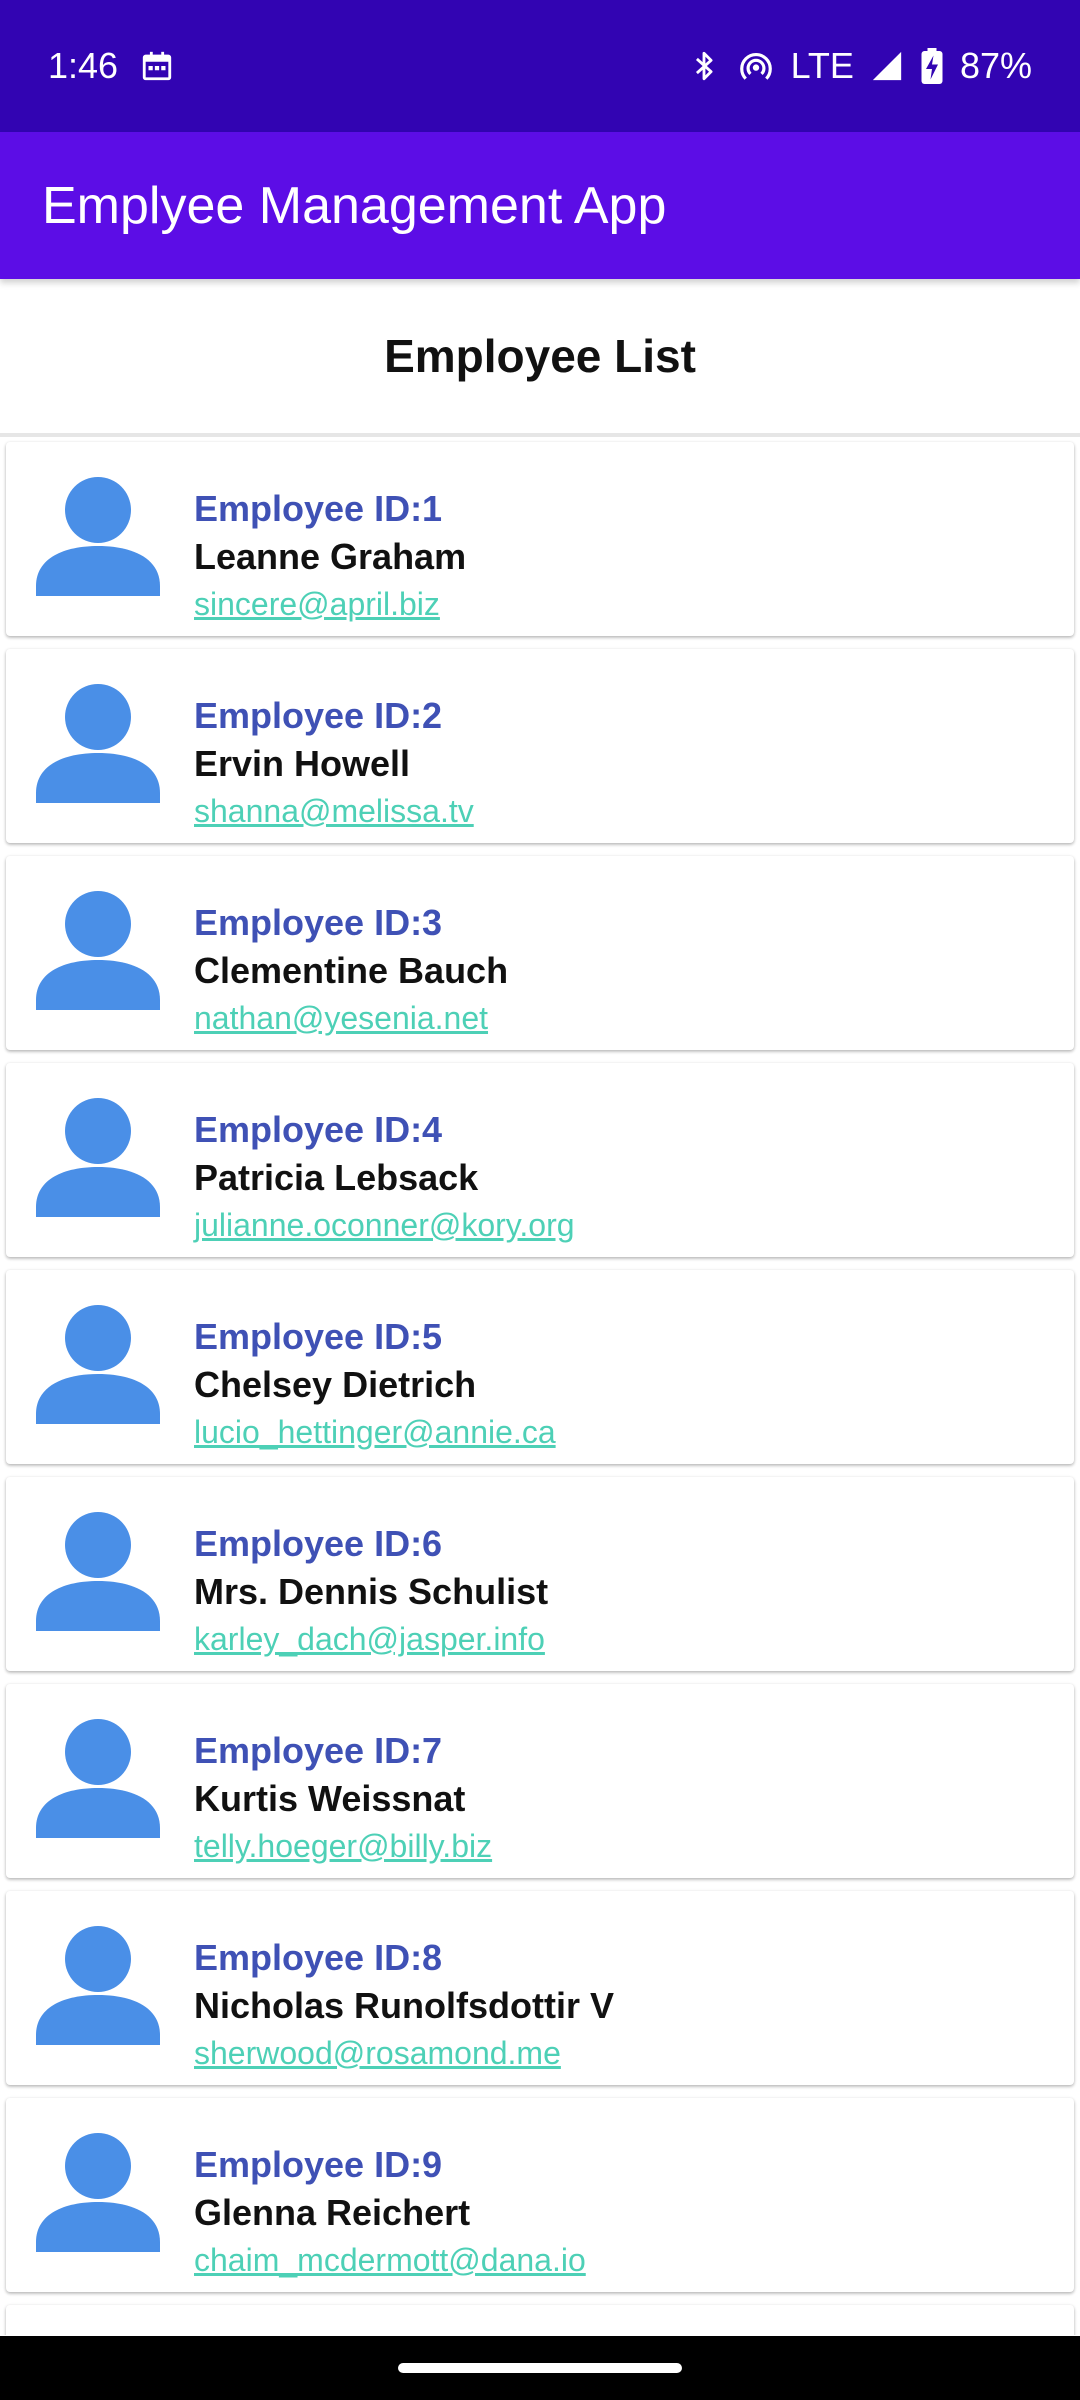 The image size is (1080, 2400). What do you see at coordinates (859, 66) in the screenshot?
I see `status-right: LTE 87%` at bounding box center [859, 66].